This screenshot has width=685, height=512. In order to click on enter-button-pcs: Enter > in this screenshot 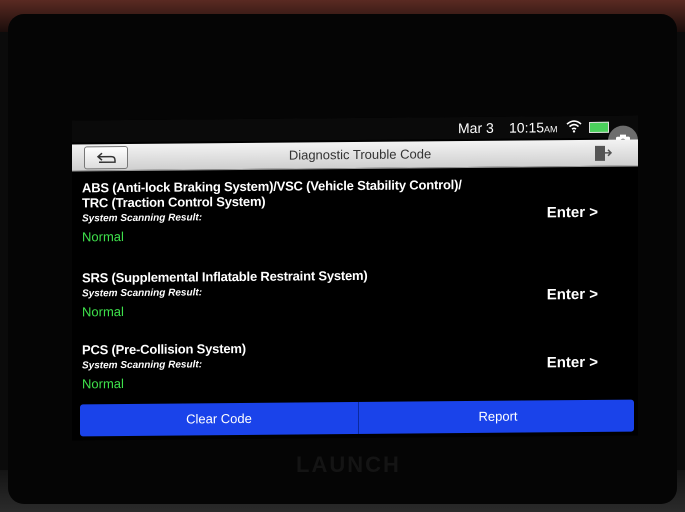, I will do `click(572, 362)`.